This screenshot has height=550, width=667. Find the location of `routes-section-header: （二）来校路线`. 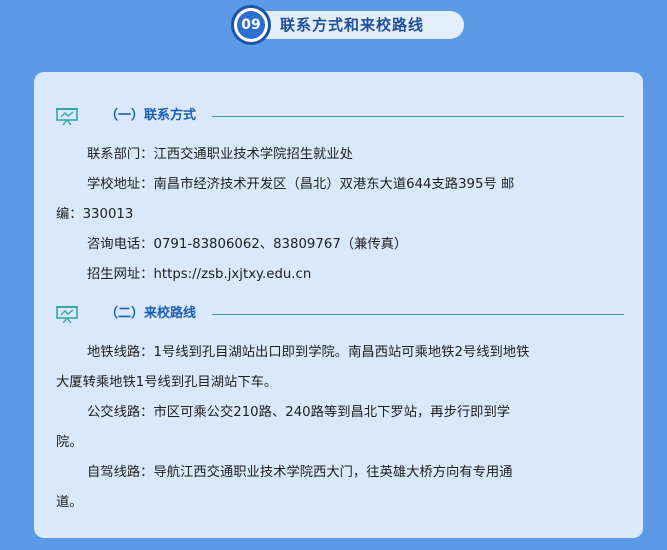

routes-section-header: （二）来校路线 is located at coordinates (340, 314).